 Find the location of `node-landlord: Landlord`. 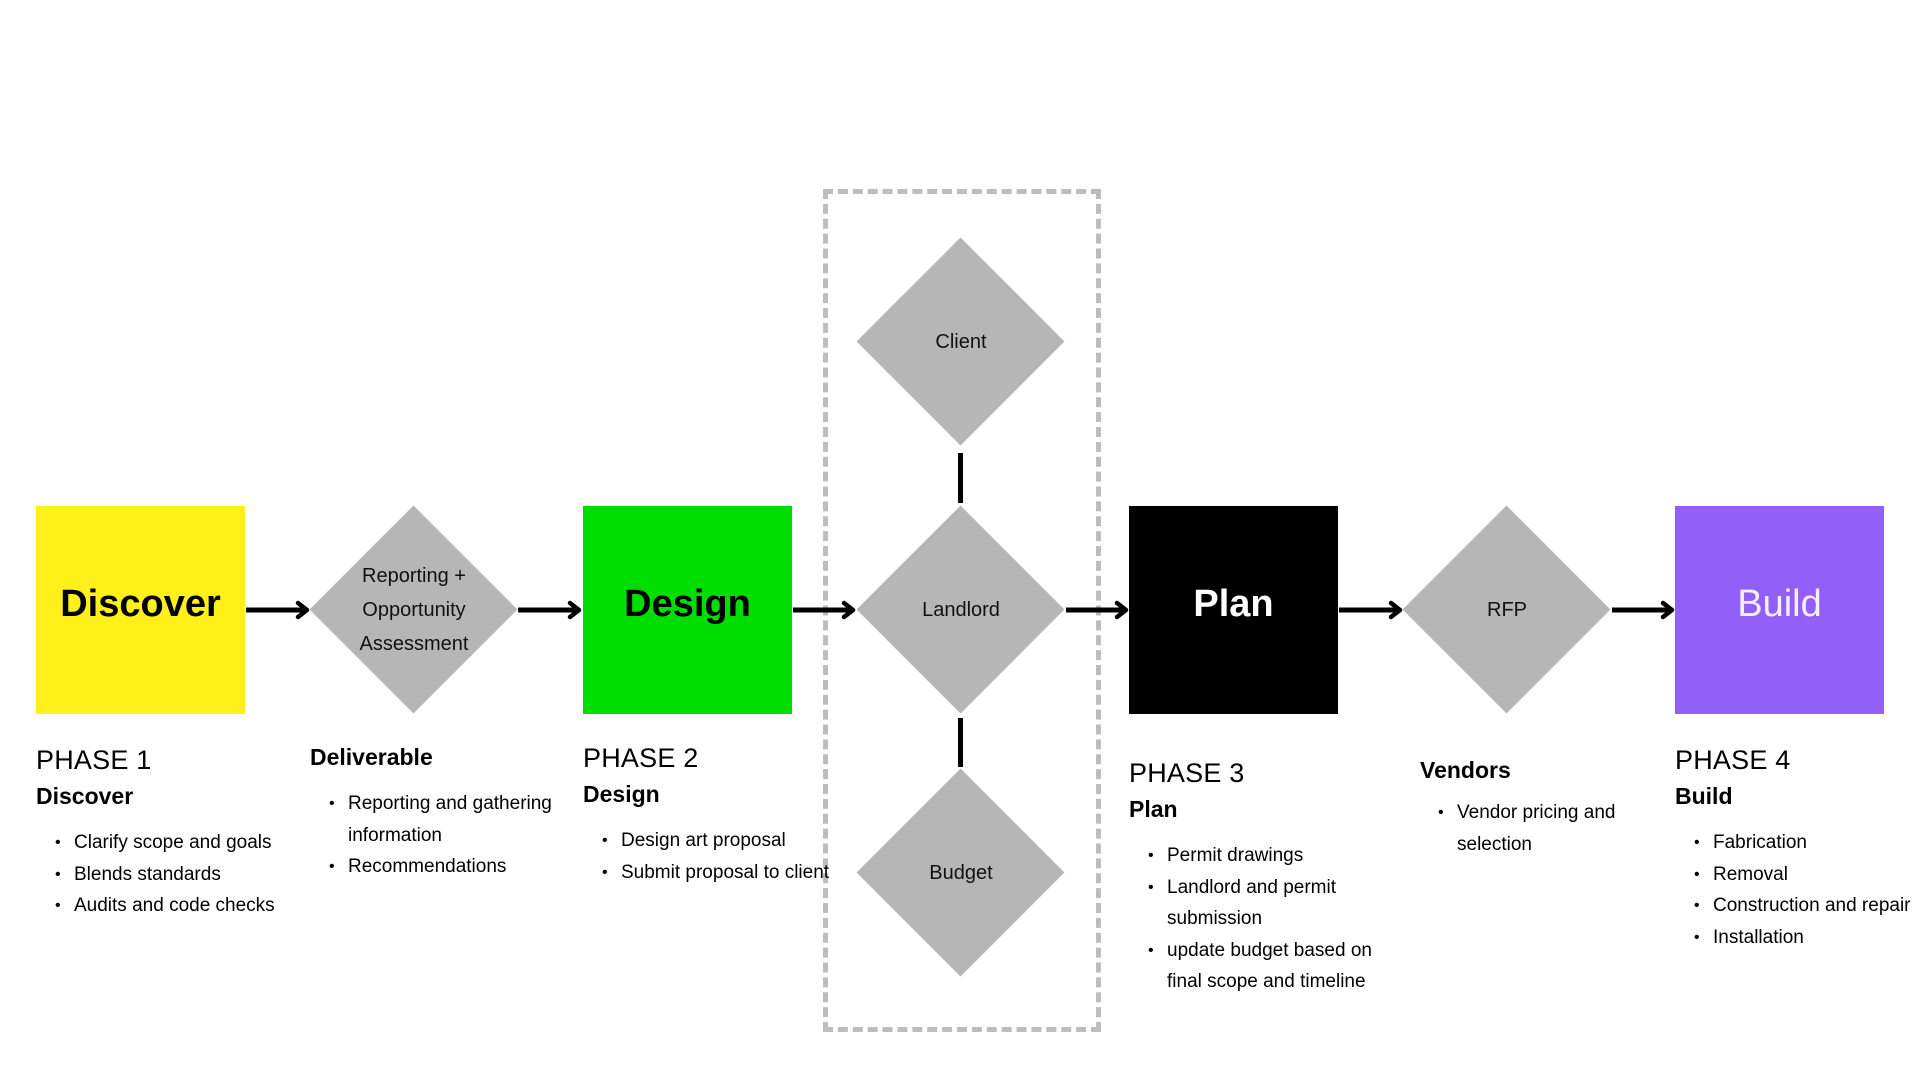

node-landlord: Landlord is located at coordinates (960, 609).